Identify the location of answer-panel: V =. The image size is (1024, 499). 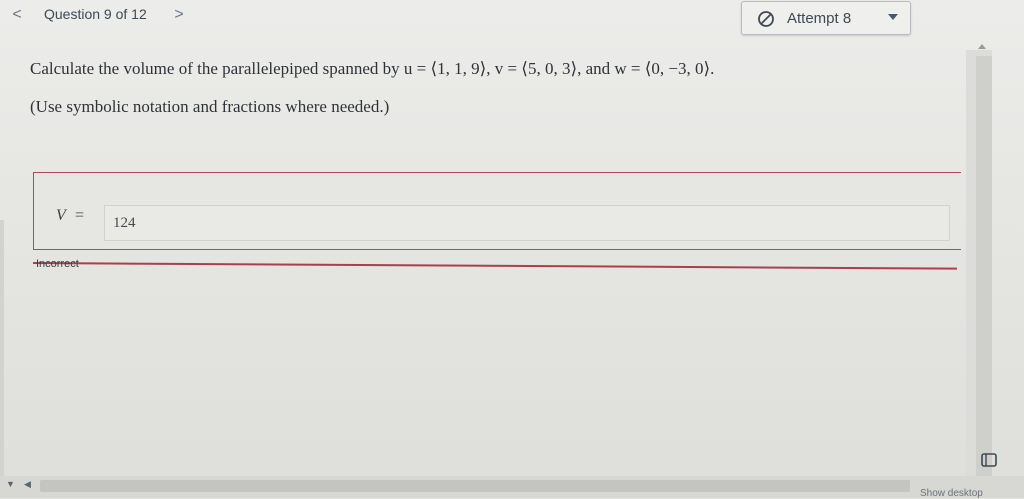
(497, 211).